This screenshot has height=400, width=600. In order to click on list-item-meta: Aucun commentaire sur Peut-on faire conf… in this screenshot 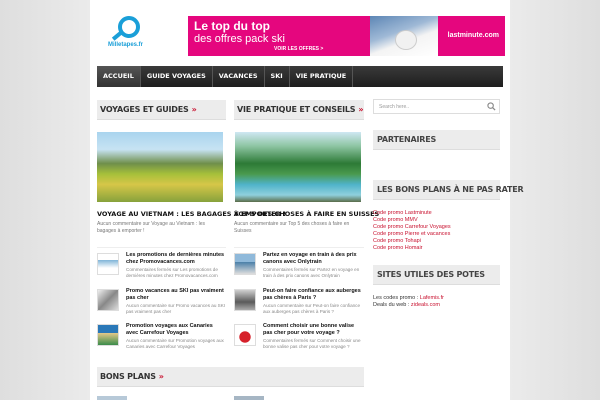, I will do `click(312, 308)`.